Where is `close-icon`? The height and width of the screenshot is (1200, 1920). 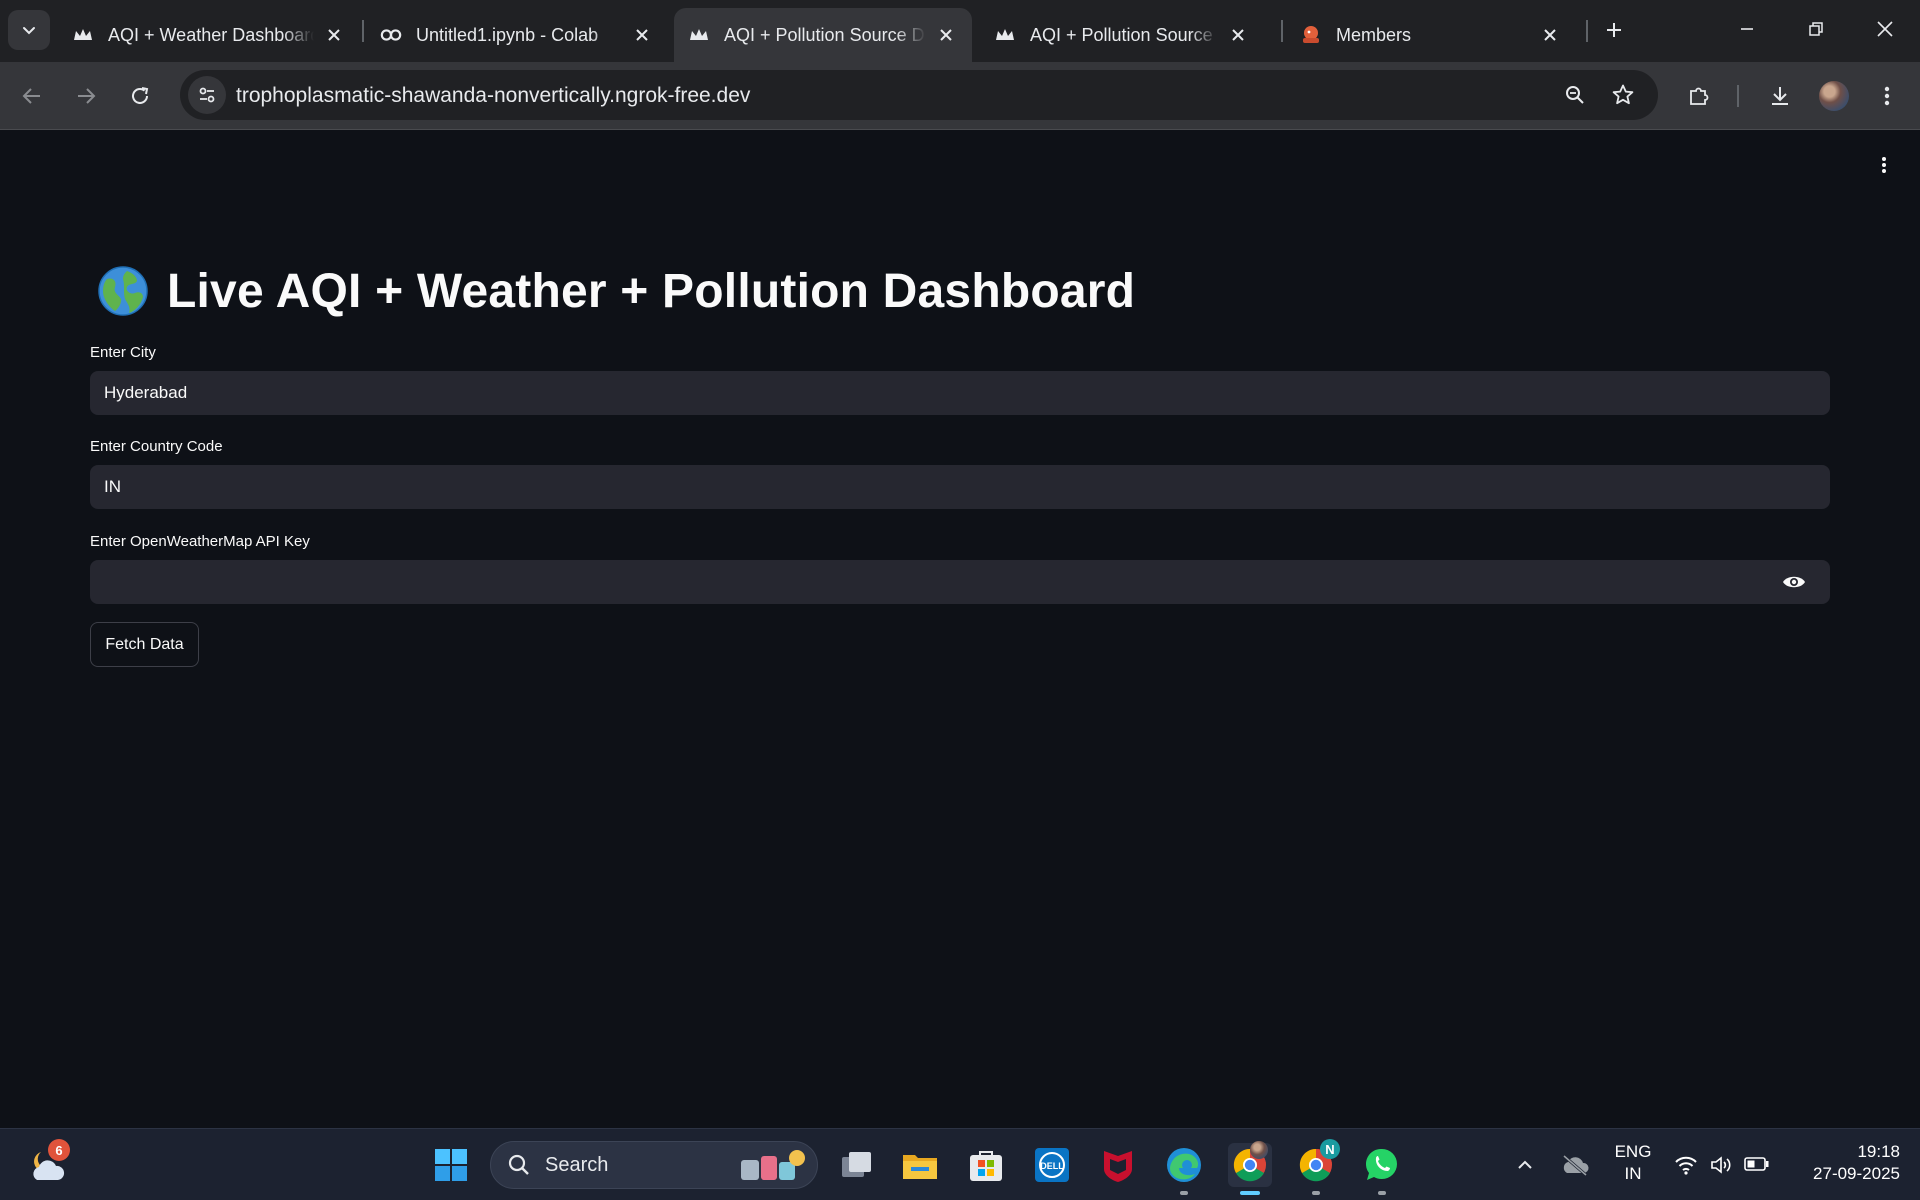
close-icon is located at coordinates (1885, 29).